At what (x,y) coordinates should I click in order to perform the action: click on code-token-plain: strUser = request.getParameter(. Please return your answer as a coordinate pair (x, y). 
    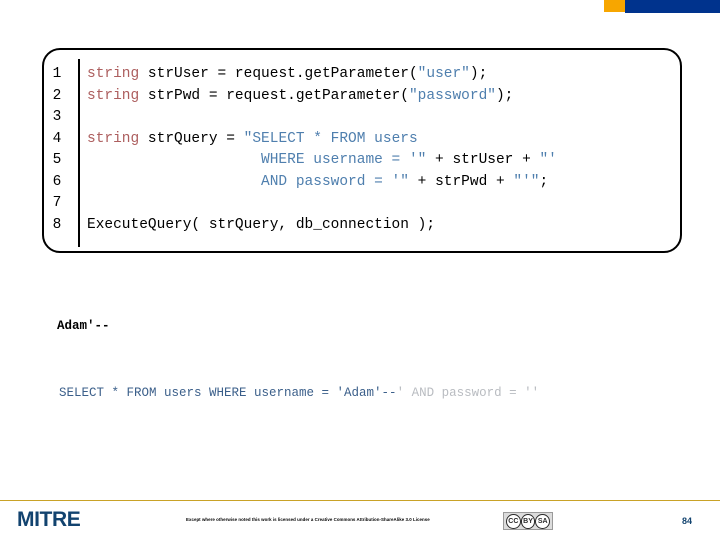
    Looking at the image, I should click on (282, 74).